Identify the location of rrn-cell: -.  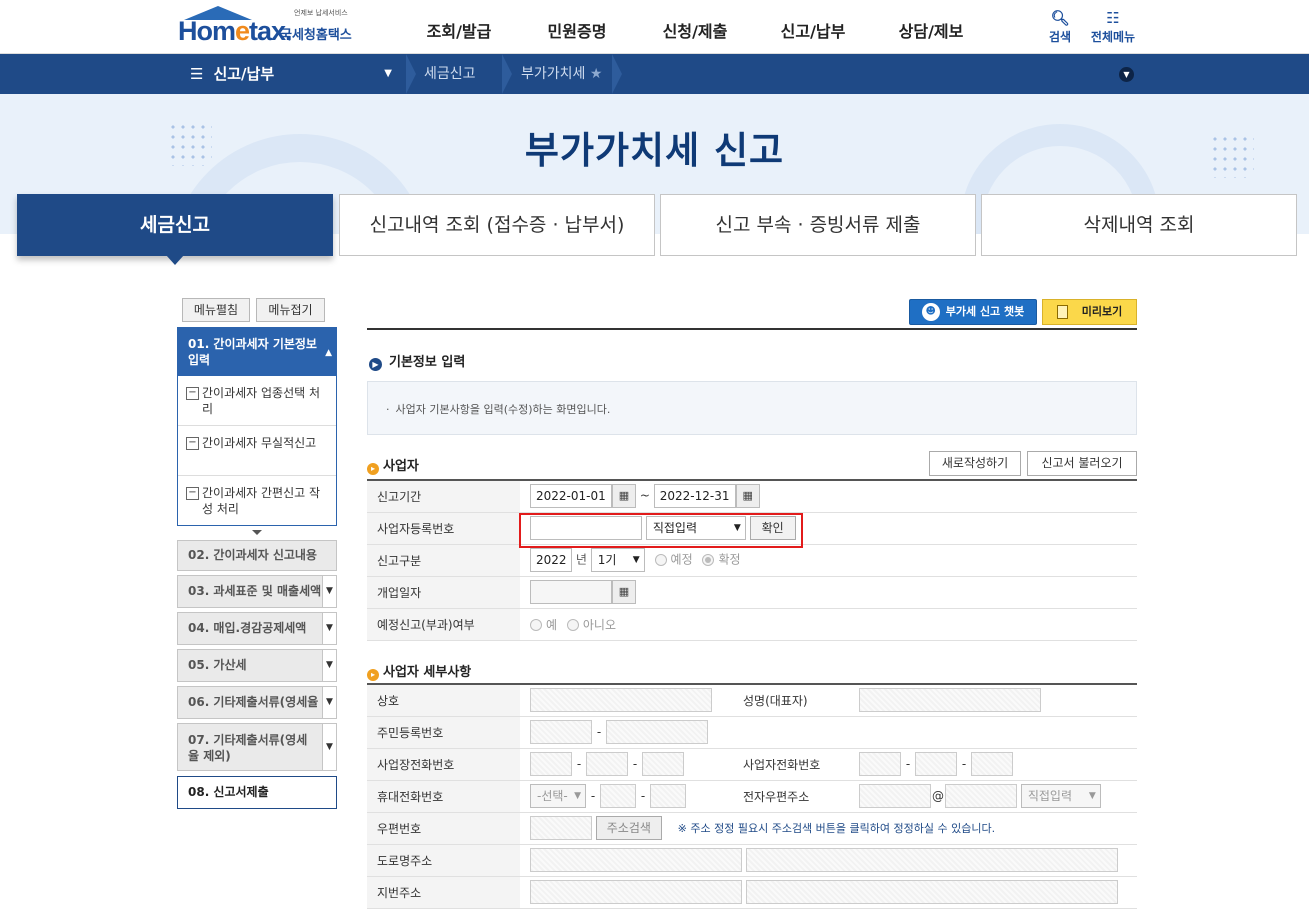
(828, 732).